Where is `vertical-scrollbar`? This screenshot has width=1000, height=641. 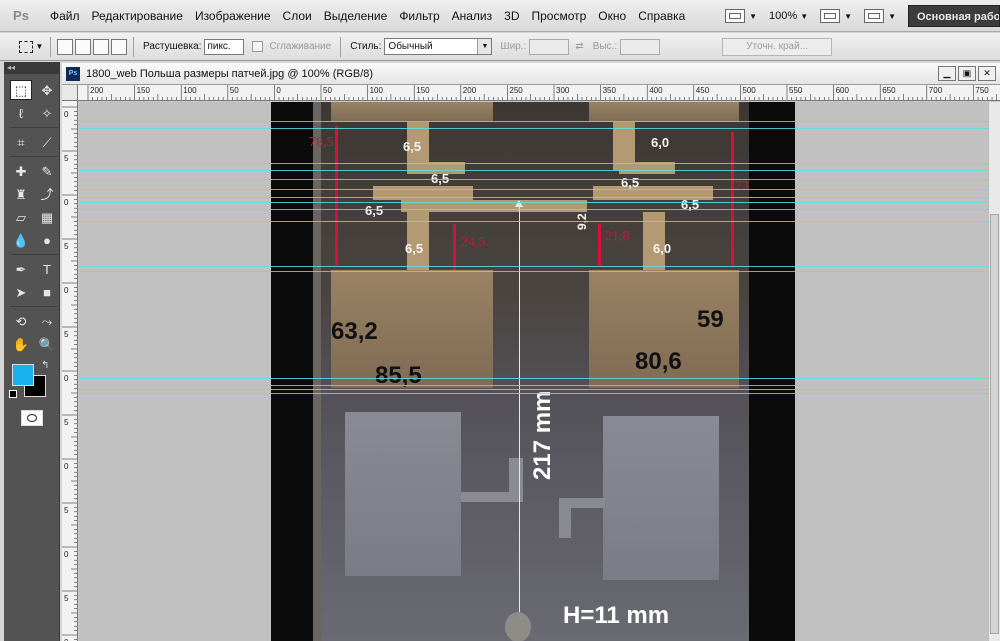
vertical-scrollbar is located at coordinates (994, 371).